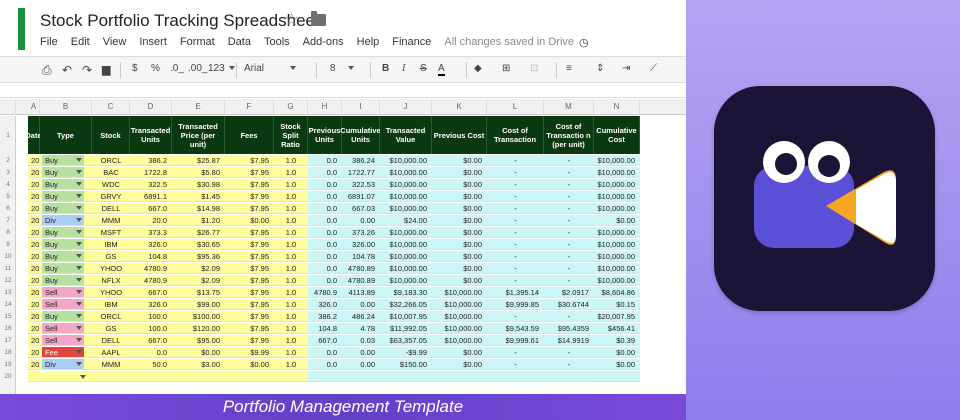 This screenshot has width=960, height=420. I want to click on table-cell: DELL, so click(111, 340).